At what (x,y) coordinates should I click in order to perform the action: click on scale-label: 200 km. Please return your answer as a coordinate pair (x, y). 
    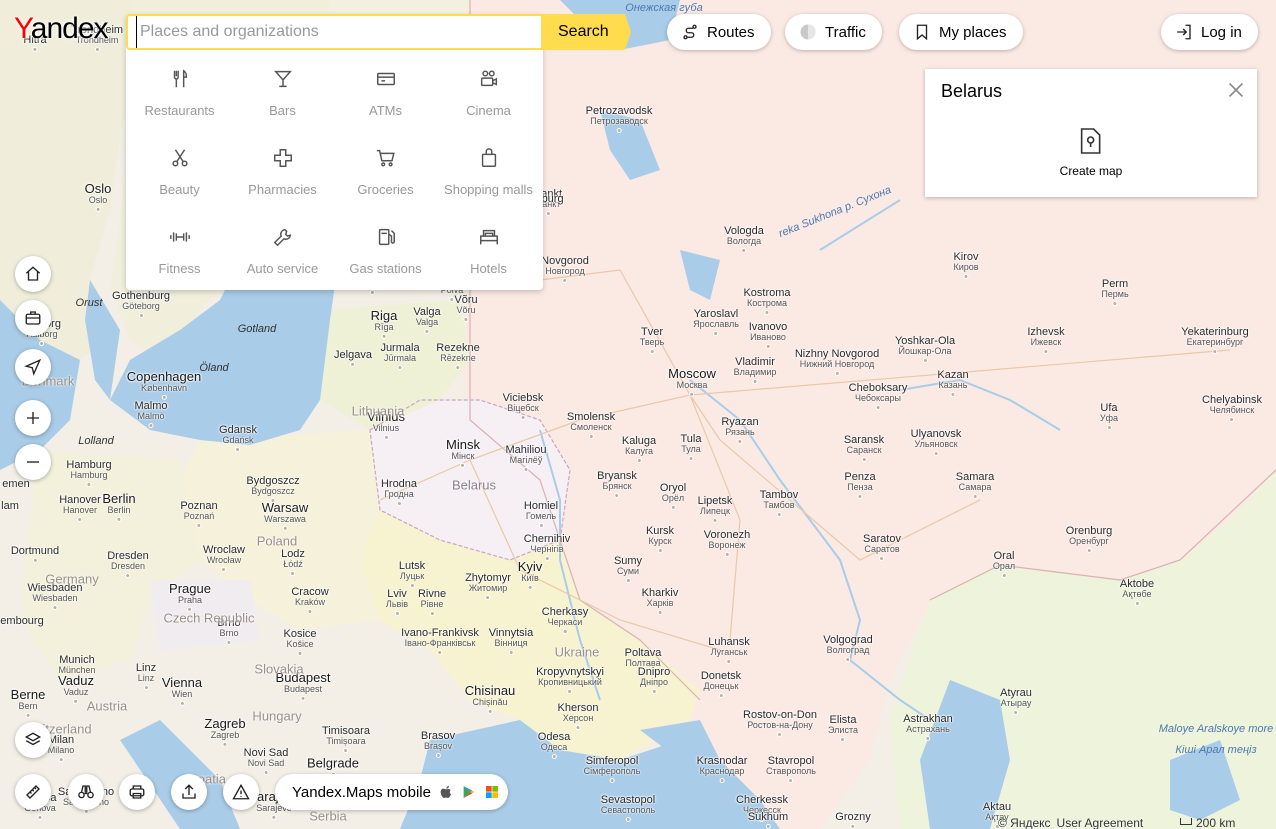
    Looking at the image, I should click on (1216, 822).